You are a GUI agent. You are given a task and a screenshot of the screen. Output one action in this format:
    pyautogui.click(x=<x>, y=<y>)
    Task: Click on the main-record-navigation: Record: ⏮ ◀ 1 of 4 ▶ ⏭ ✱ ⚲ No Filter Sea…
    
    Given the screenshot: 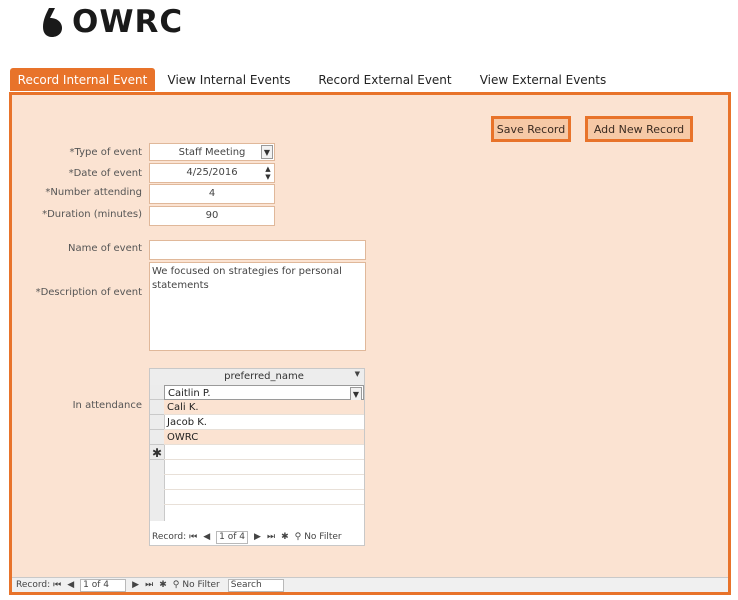 What is the action you would take?
    pyautogui.click(x=151, y=585)
    